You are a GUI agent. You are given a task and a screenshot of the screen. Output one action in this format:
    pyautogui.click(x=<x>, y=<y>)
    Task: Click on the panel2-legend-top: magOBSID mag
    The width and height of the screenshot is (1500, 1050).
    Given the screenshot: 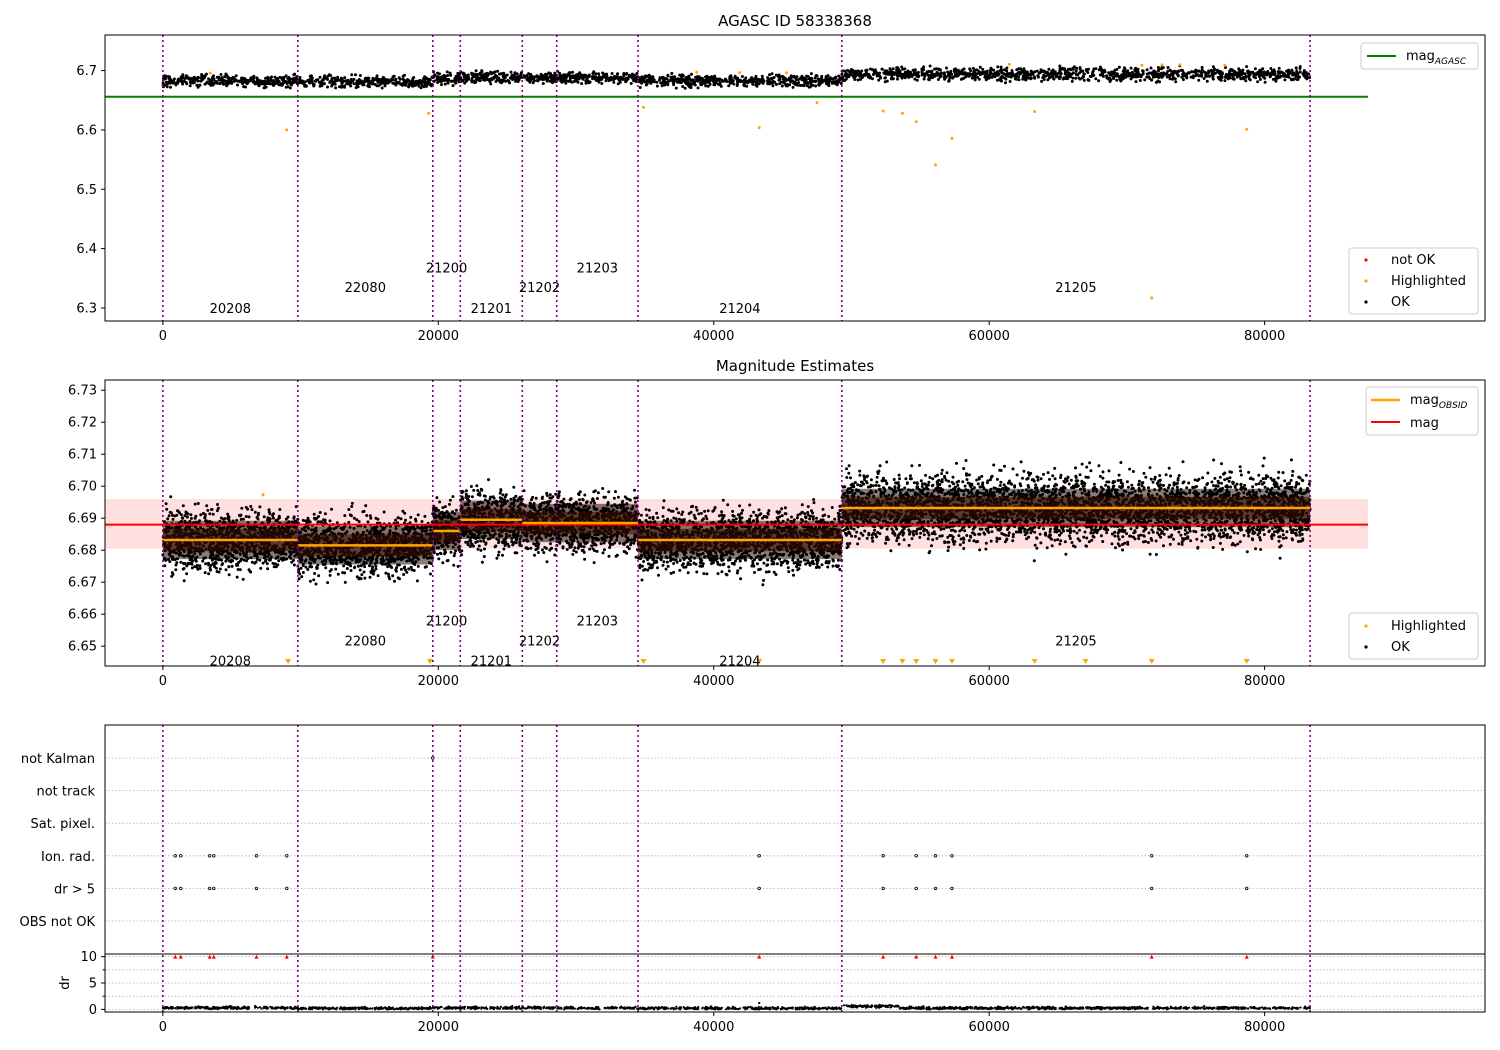 What is the action you would take?
    pyautogui.click(x=1422, y=411)
    